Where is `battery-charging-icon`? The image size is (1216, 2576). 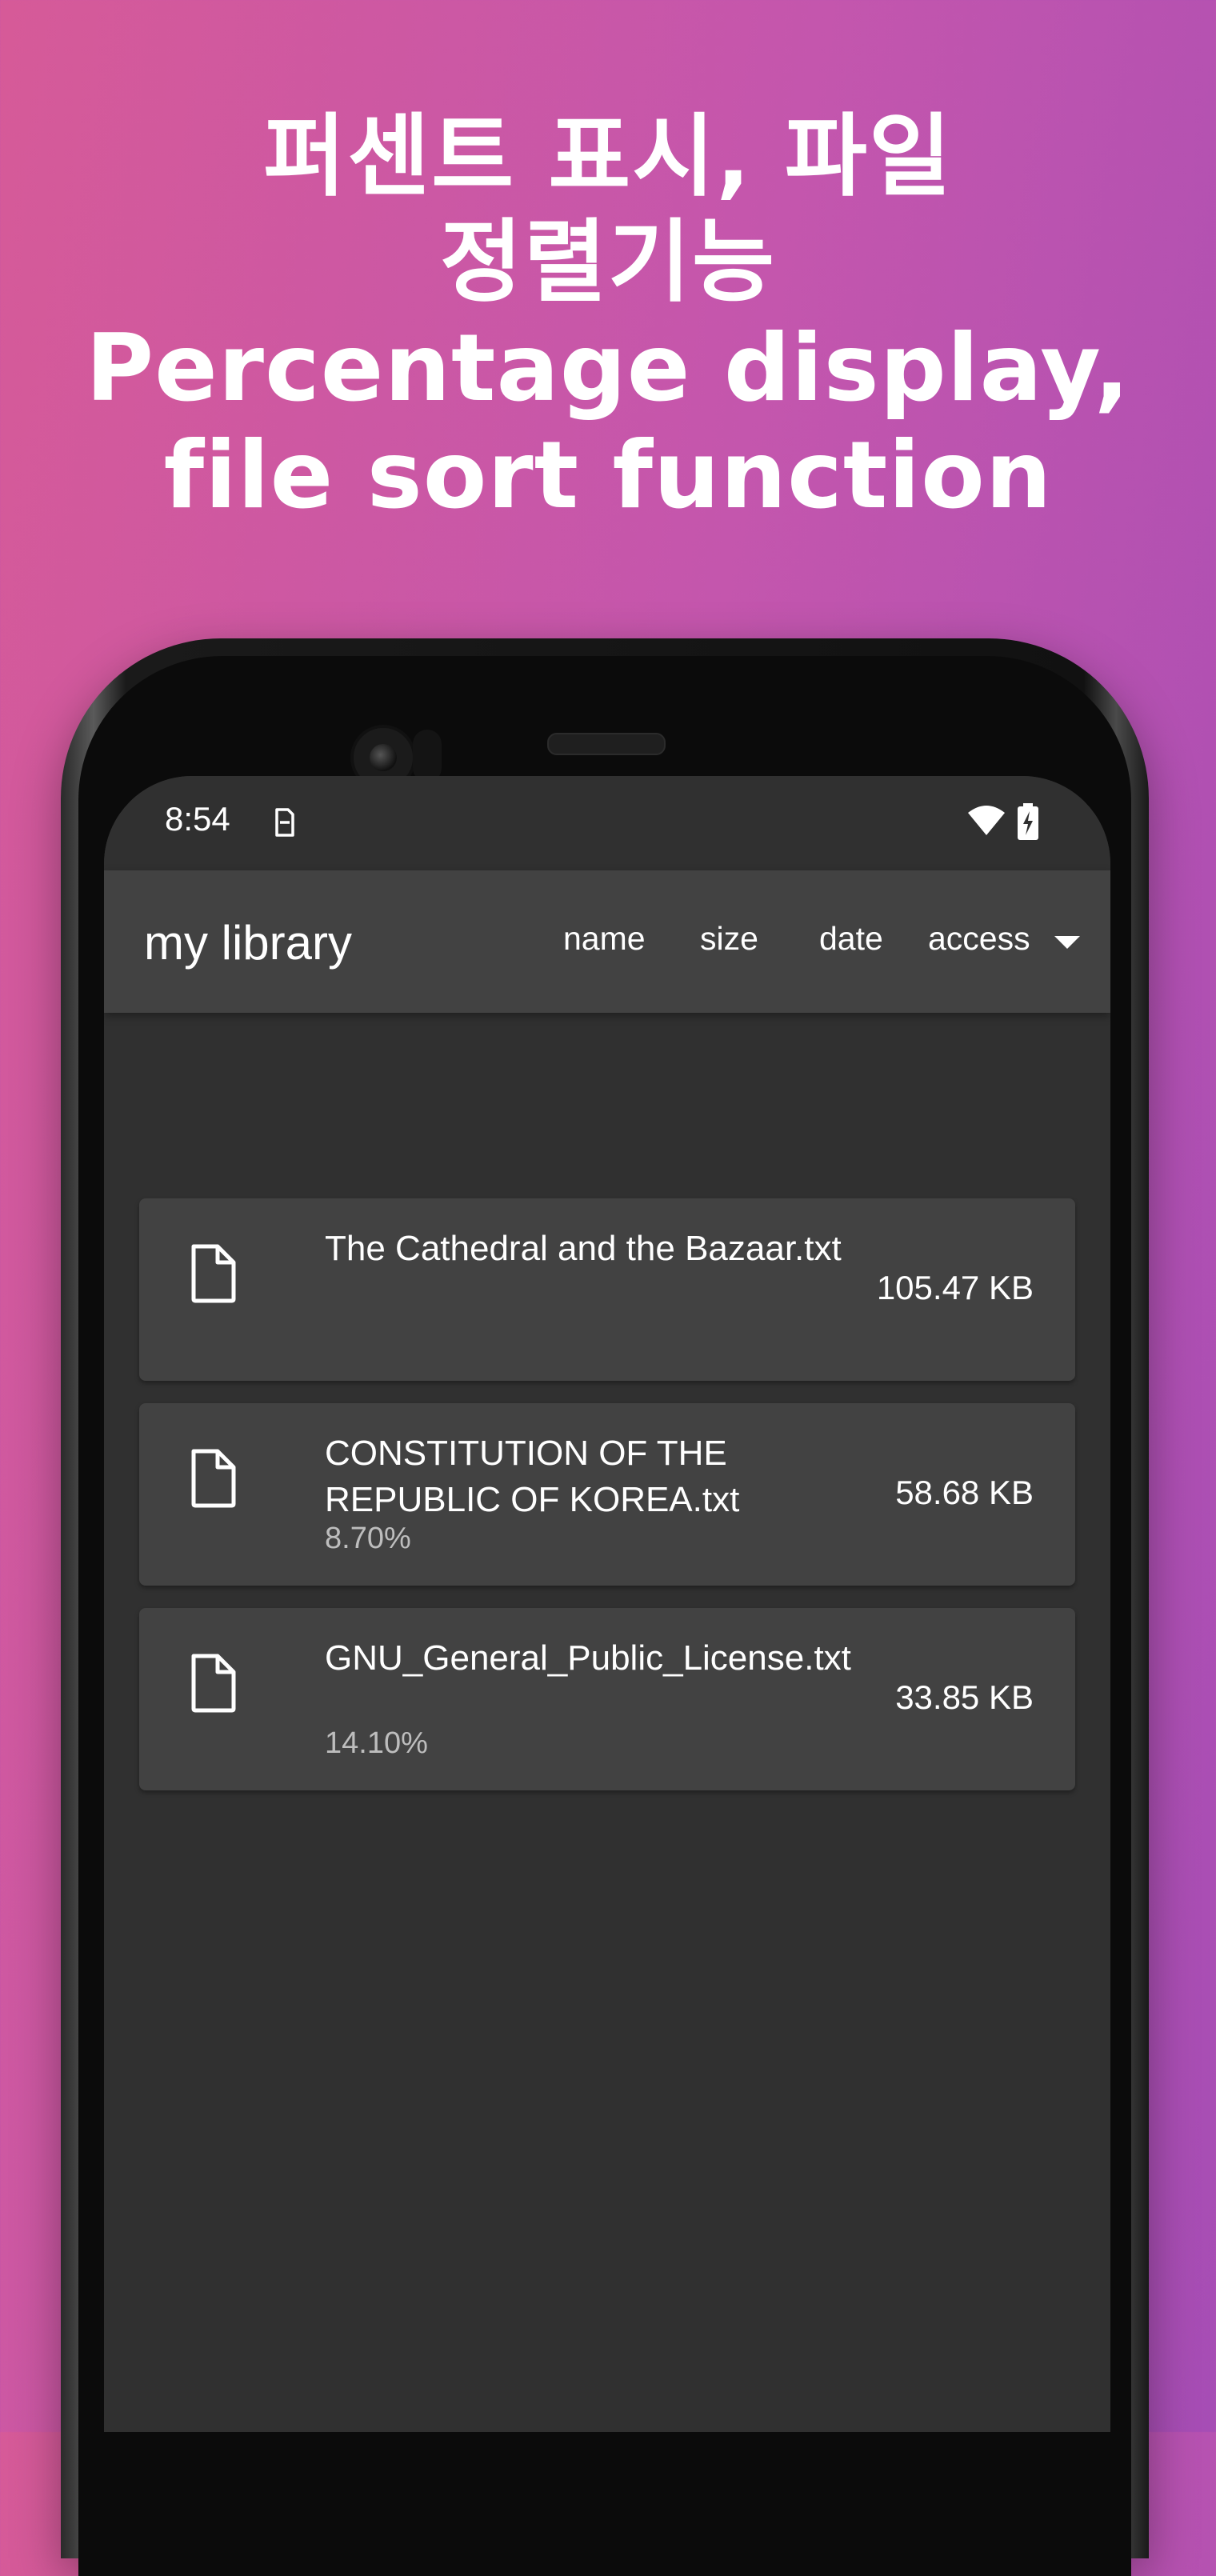 battery-charging-icon is located at coordinates (1028, 821).